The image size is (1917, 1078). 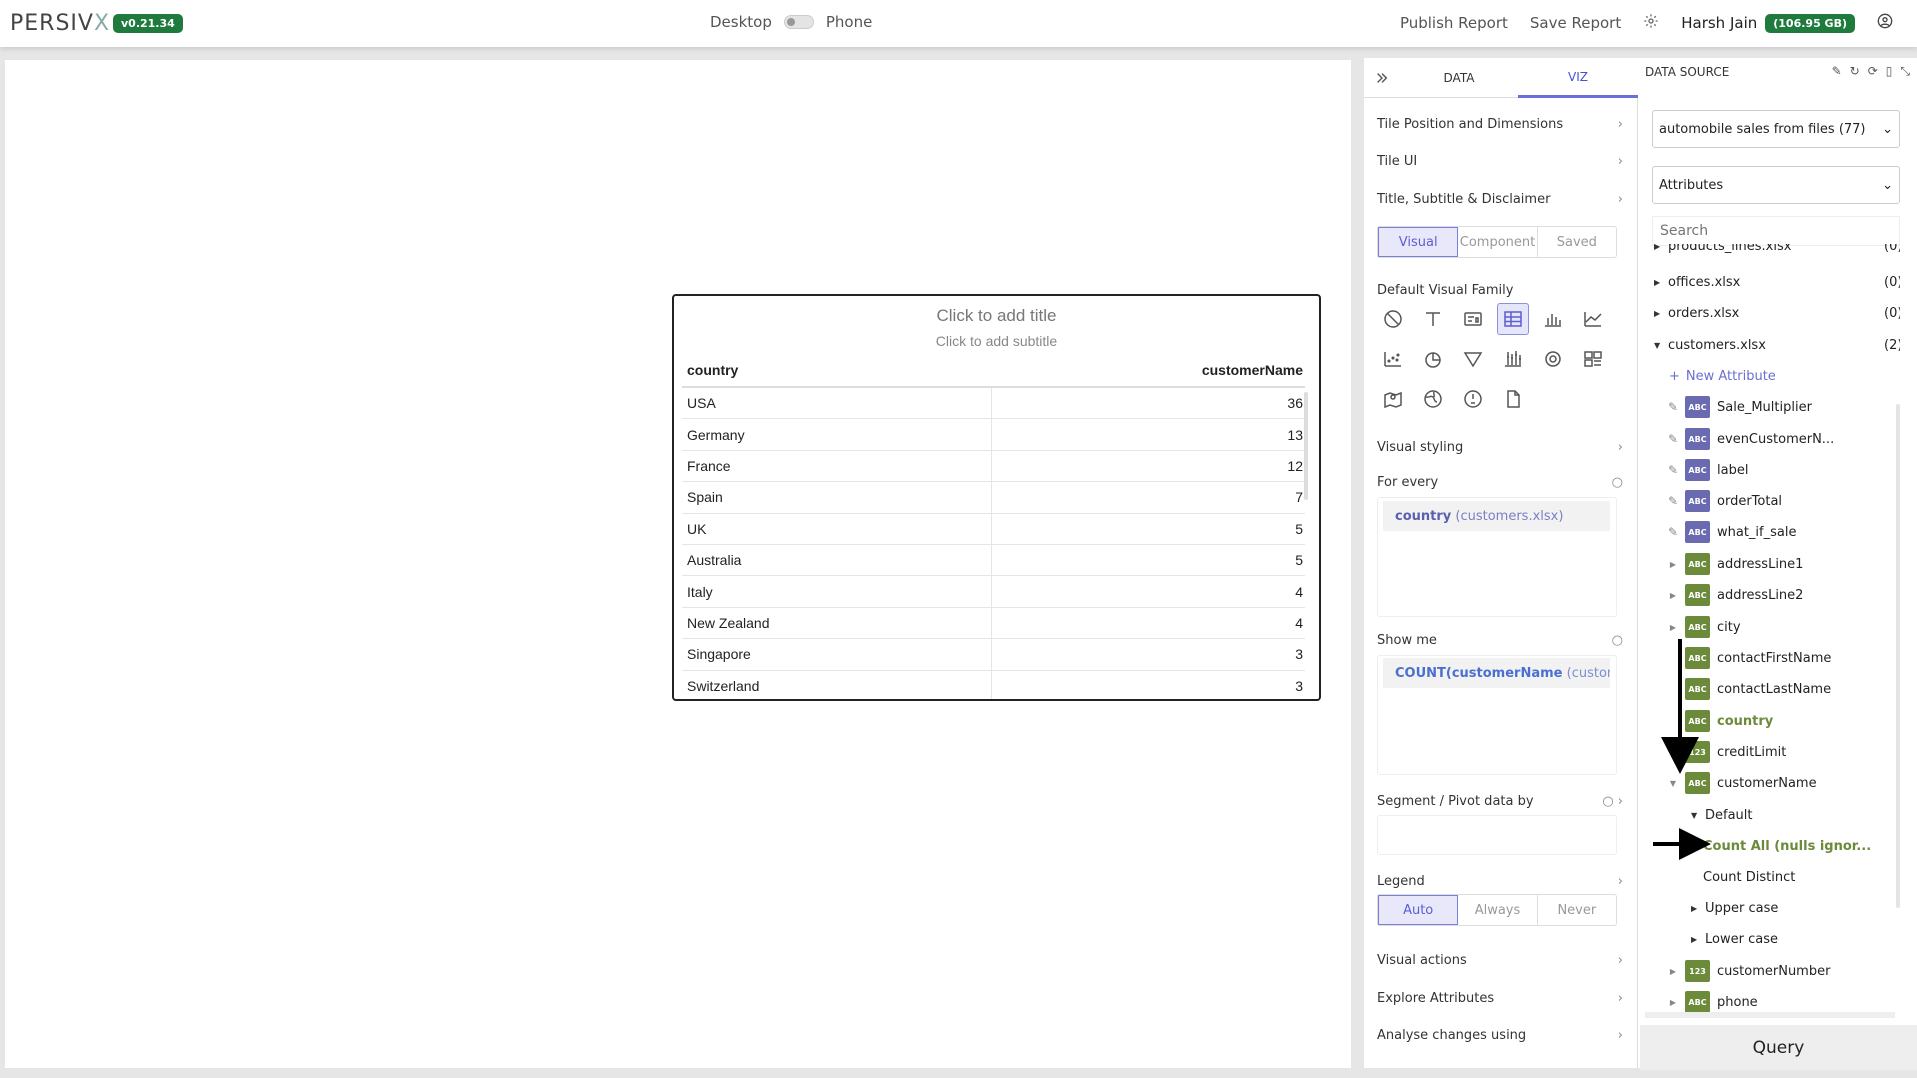 What do you see at coordinates (1701, 627) in the screenshot?
I see `attribute-item: ▶ ABC city` at bounding box center [1701, 627].